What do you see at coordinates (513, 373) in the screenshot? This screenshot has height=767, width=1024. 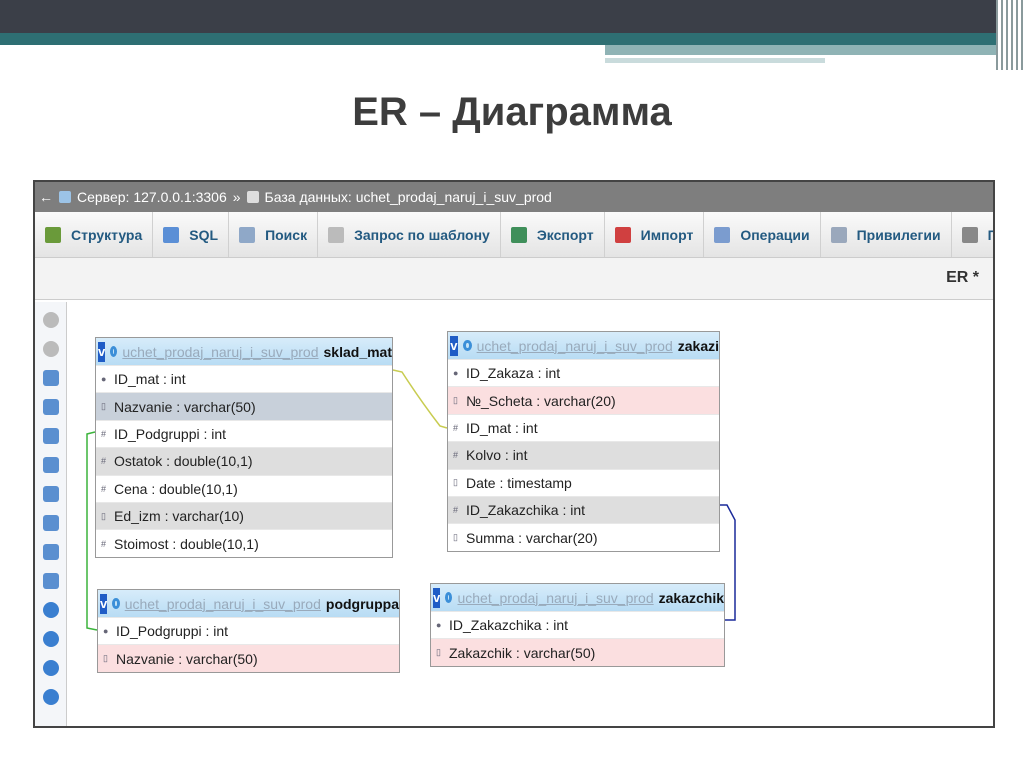 I see `column-label: ID_Zakaza : int` at bounding box center [513, 373].